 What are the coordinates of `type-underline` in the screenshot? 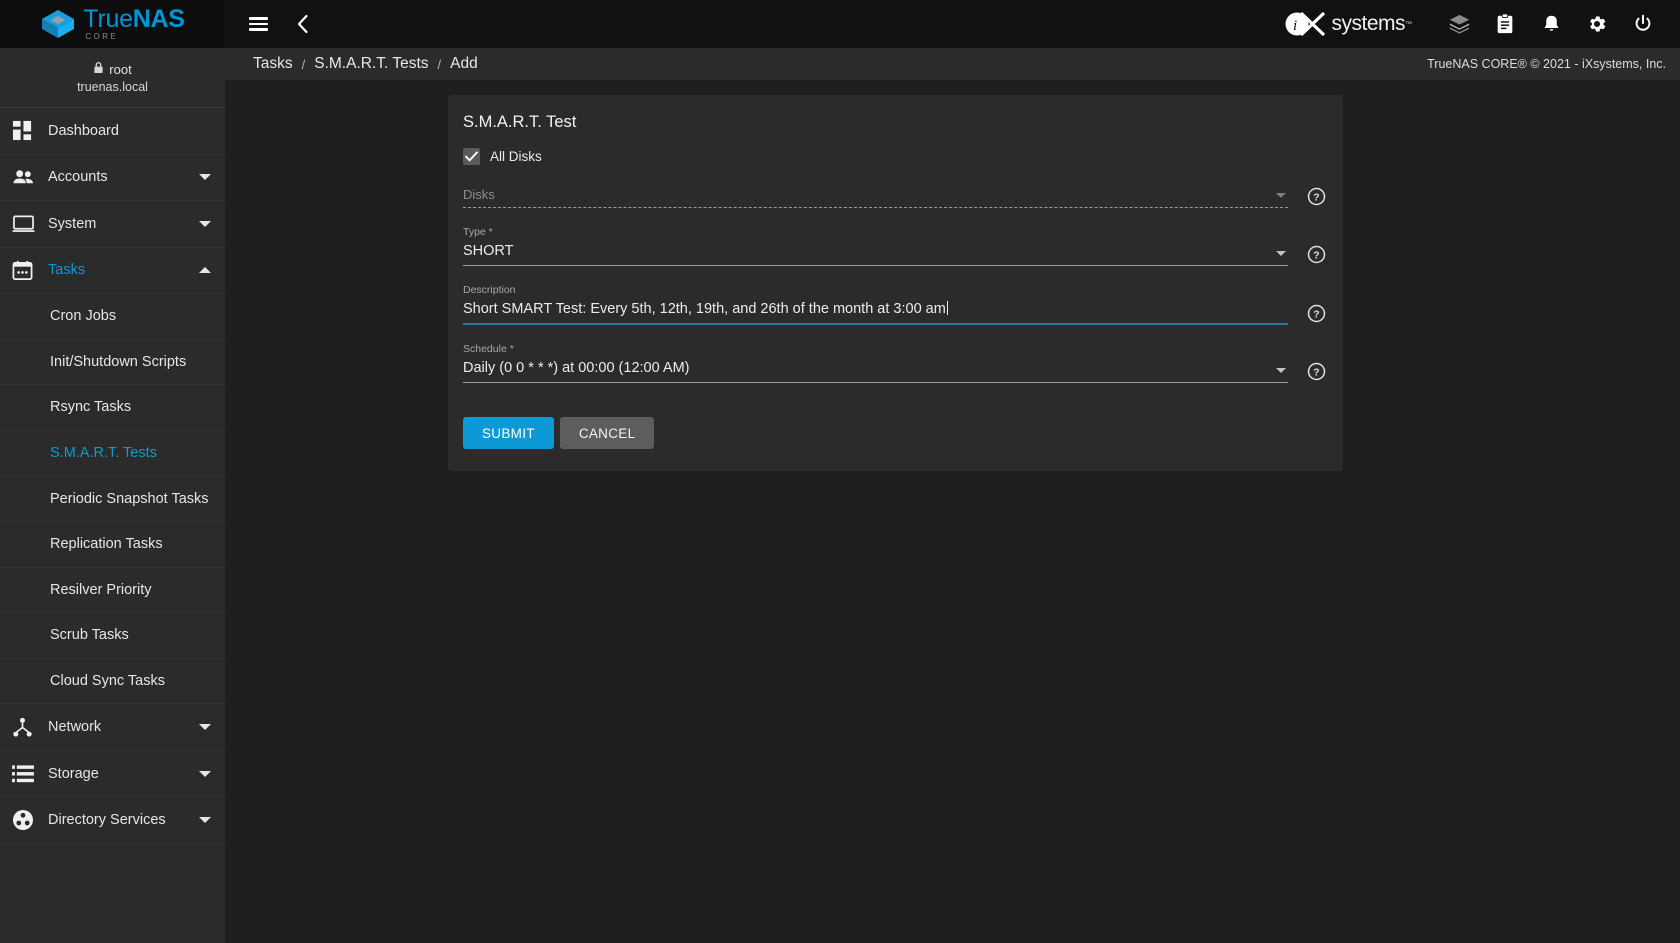 It's located at (875, 265).